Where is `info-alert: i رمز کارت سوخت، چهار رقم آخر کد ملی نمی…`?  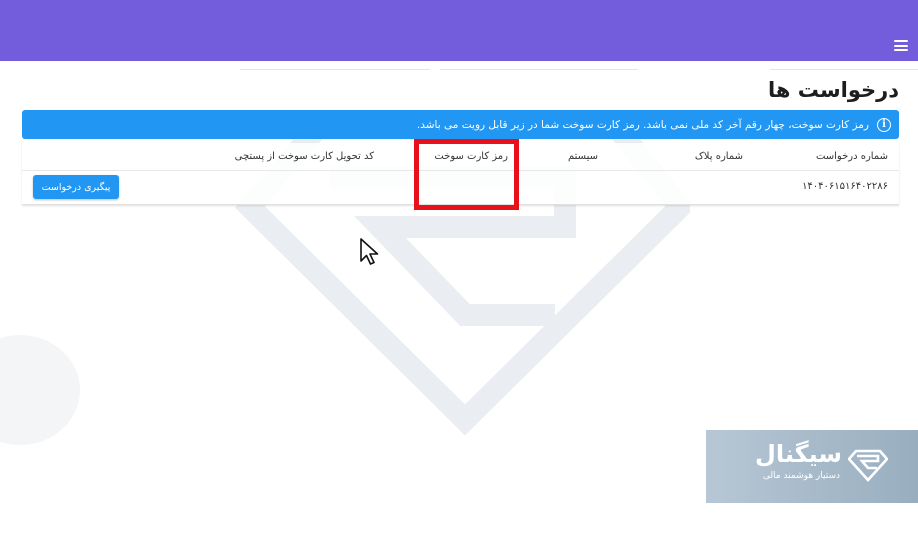 info-alert: i رمز کارت سوخت، چهار رقم آخر کد ملی نمی… is located at coordinates (460, 124).